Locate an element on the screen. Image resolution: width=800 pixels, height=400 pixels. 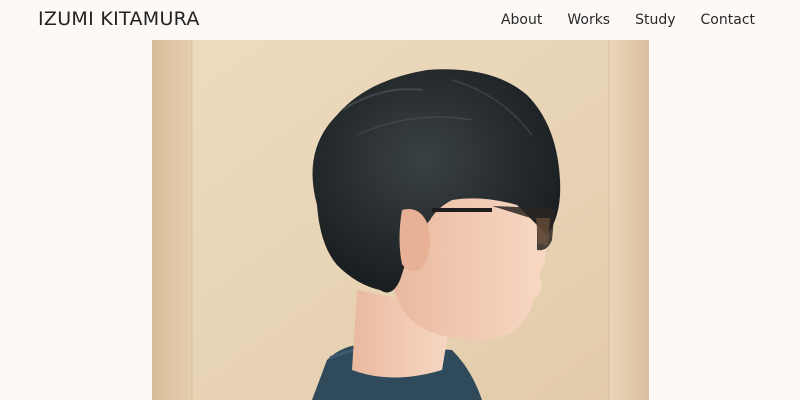
right-wall-edge is located at coordinates (629, 220).